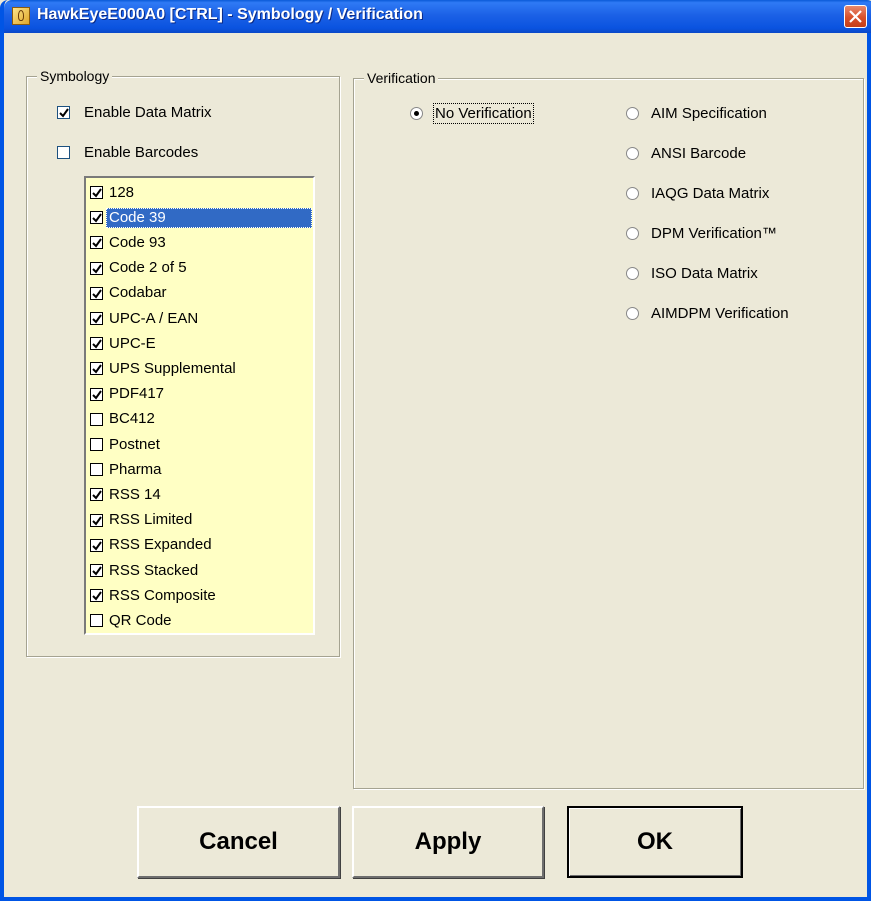 The image size is (871, 901). I want to click on list-item: UPS Supplemental, so click(201, 368).